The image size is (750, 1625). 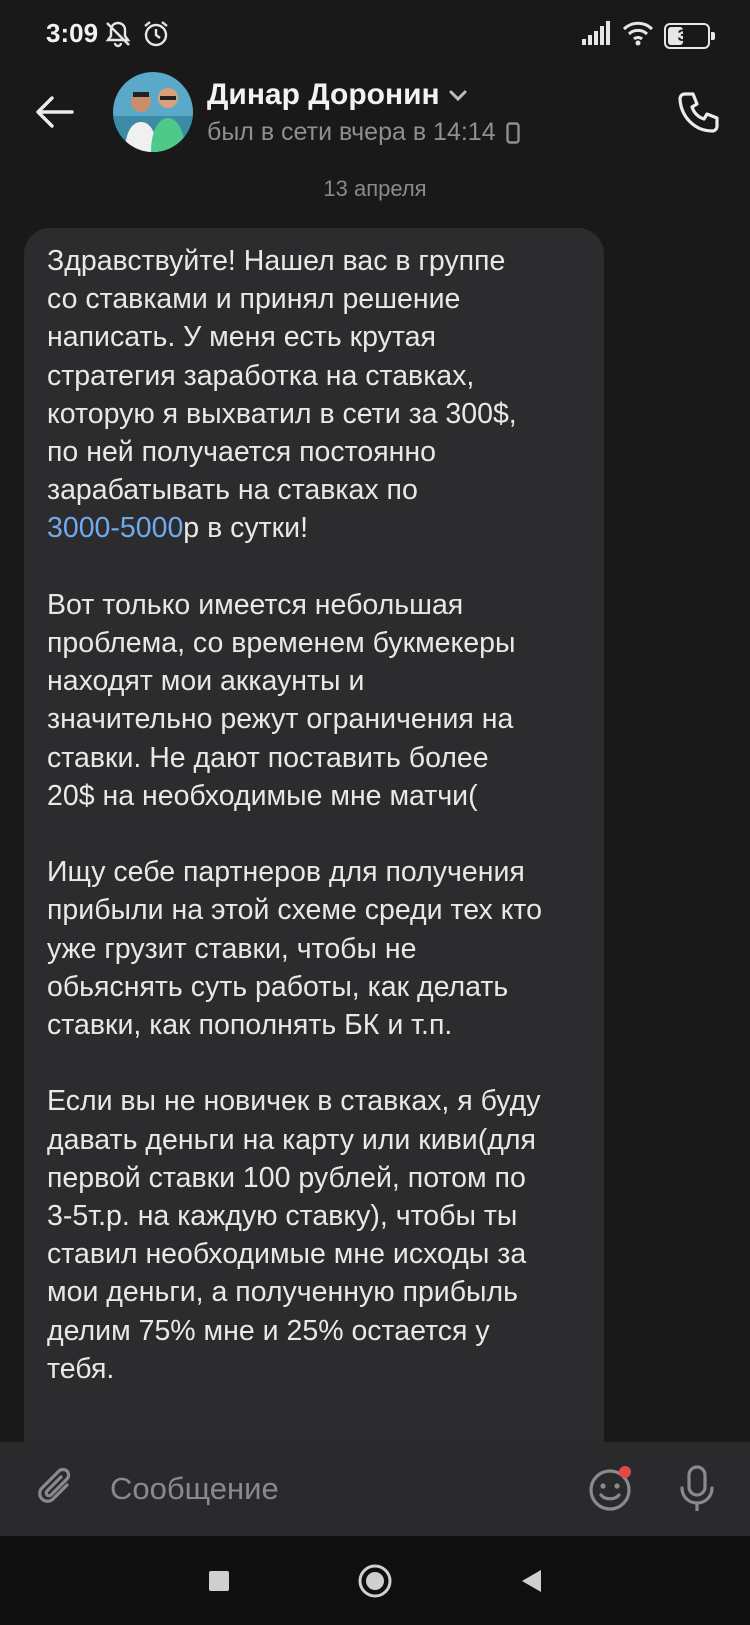 What do you see at coordinates (610, 1489) in the screenshot?
I see `emoji-button` at bounding box center [610, 1489].